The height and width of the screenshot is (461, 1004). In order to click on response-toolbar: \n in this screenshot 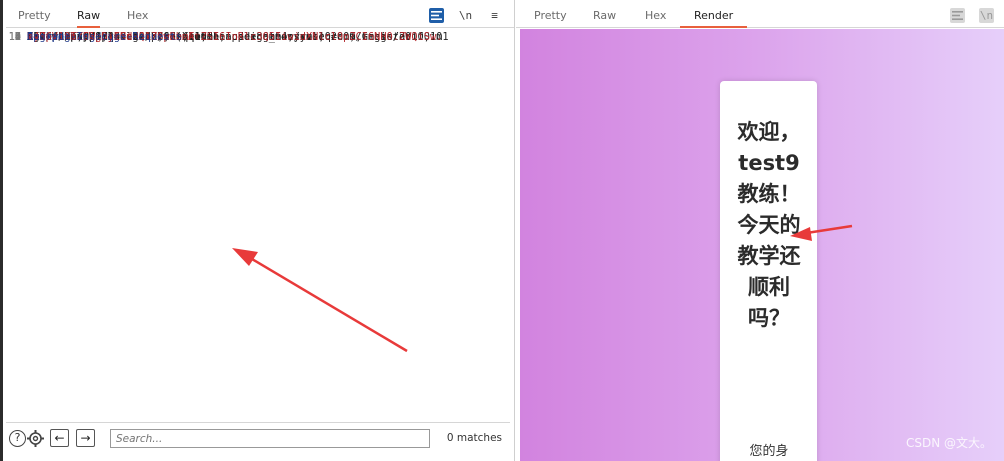, I will do `click(972, 15)`.